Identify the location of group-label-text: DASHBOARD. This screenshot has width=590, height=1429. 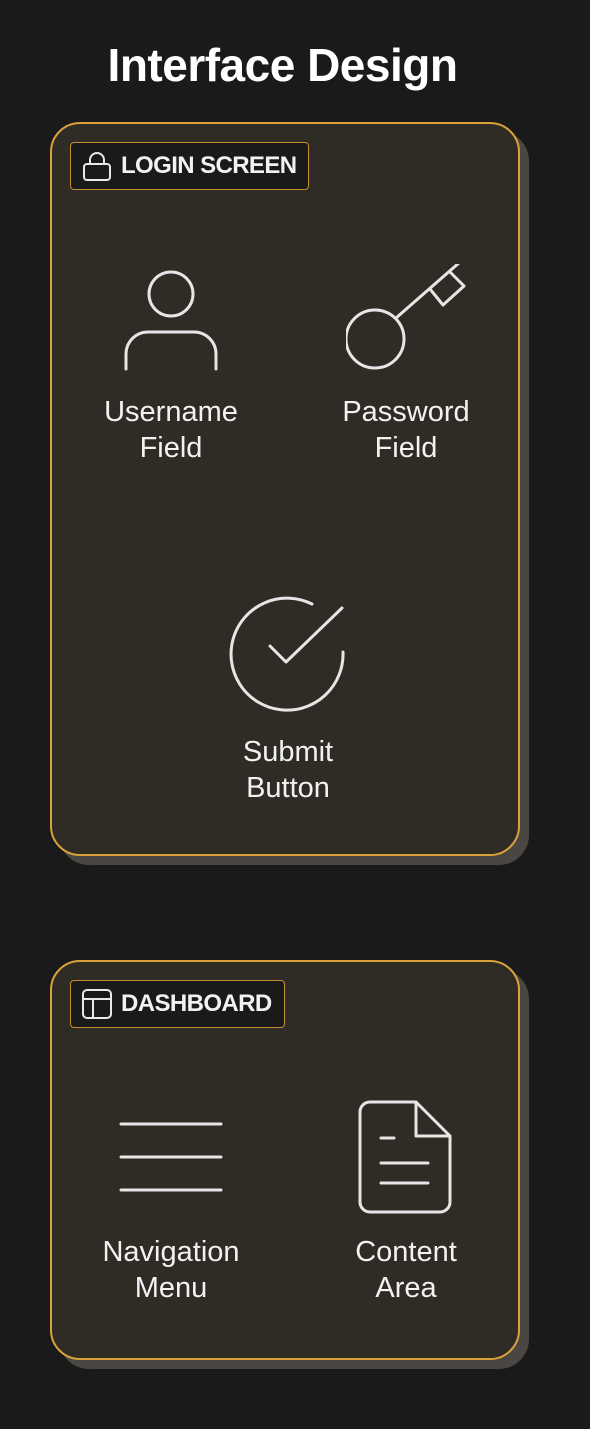
(196, 1003).